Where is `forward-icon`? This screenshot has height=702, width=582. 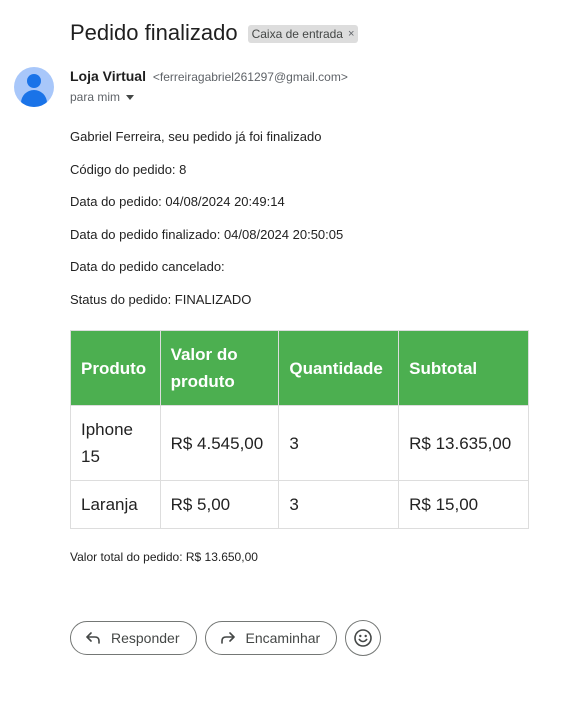
forward-icon is located at coordinates (227, 638).